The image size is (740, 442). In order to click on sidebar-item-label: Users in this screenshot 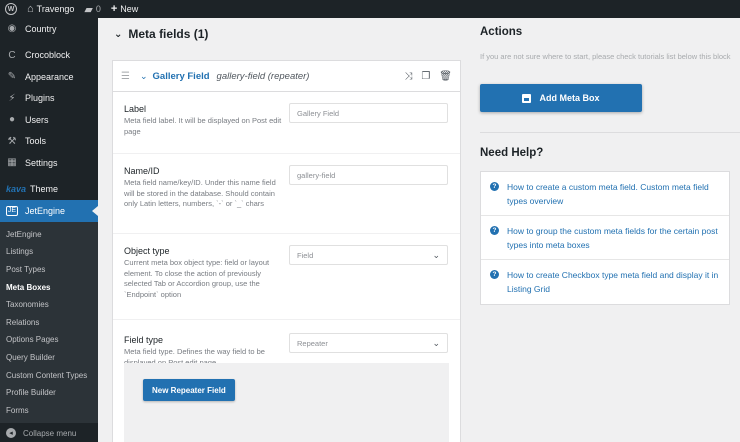, I will do `click(37, 119)`.